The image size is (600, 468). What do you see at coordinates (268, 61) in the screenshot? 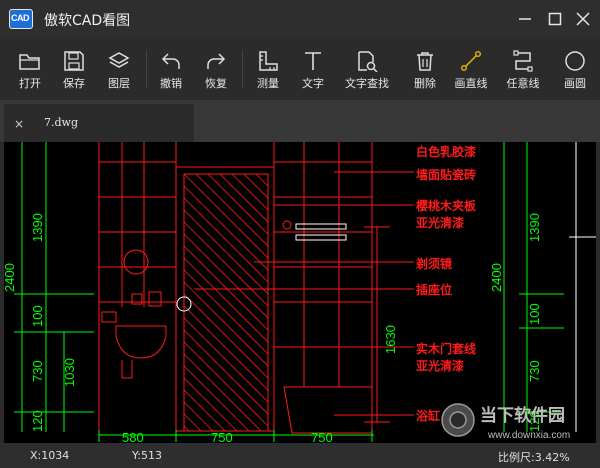
I see `ruler-icon` at bounding box center [268, 61].